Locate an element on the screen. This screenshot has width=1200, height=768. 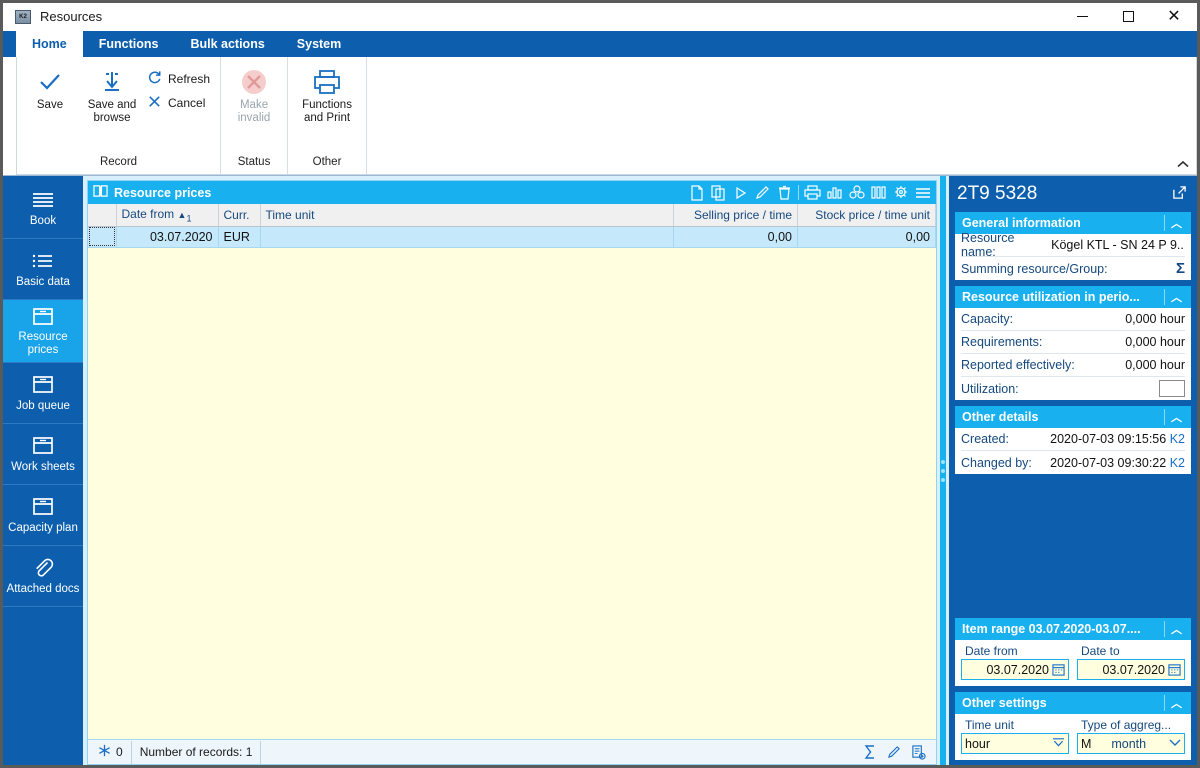
sum-icon is located at coordinates (870, 752).